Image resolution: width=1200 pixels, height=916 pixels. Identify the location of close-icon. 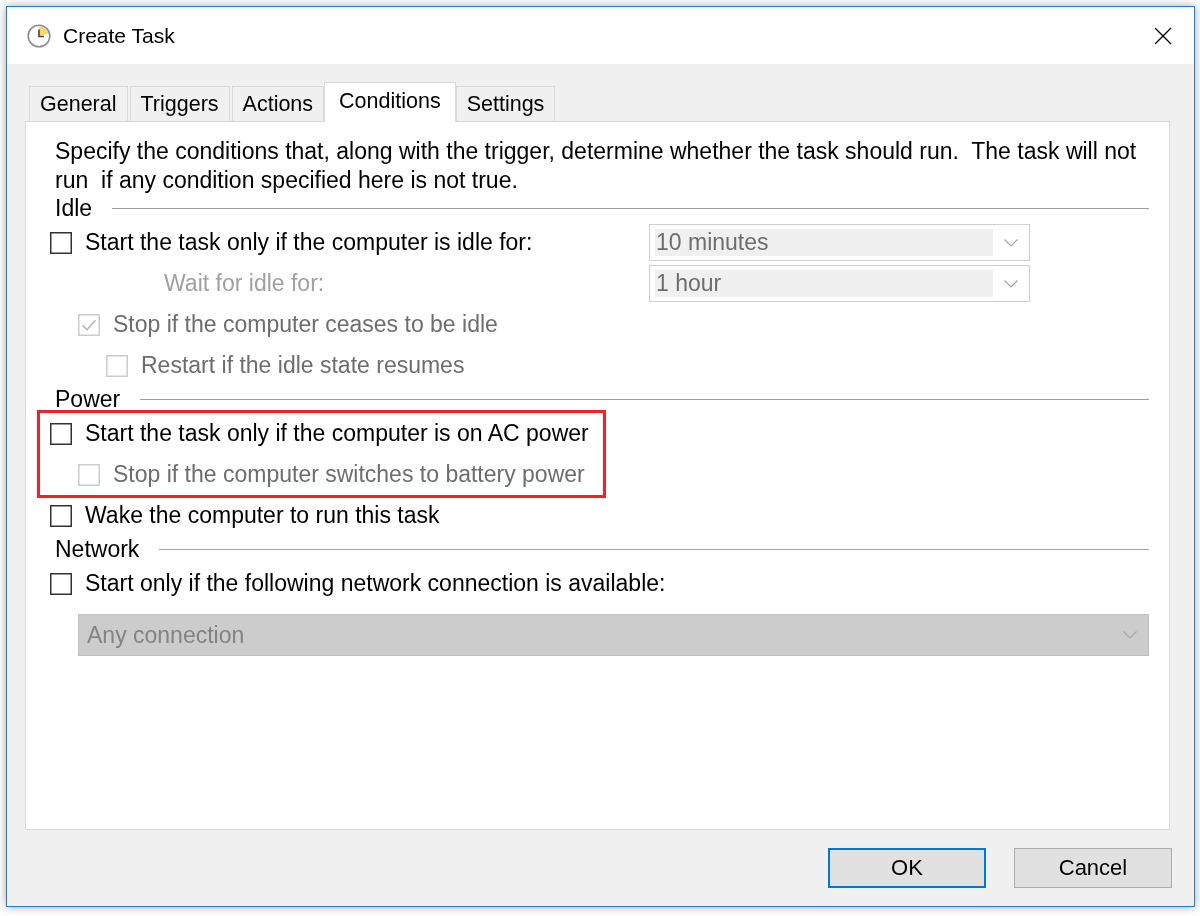
(1163, 35).